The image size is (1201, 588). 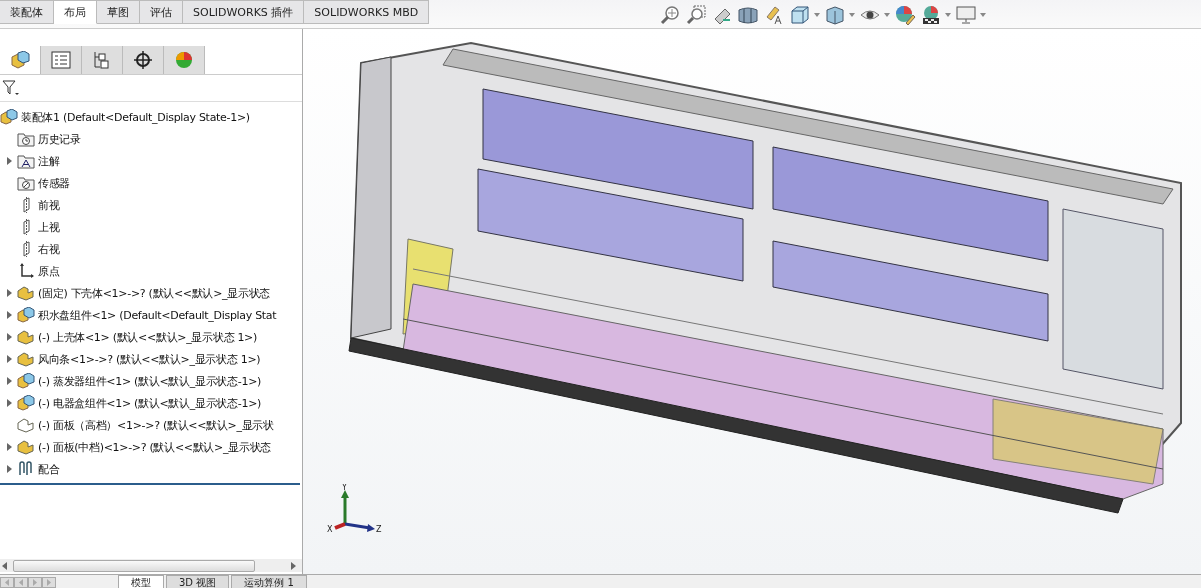 I want to click on sensor-folder-icon, so click(x=26, y=183).